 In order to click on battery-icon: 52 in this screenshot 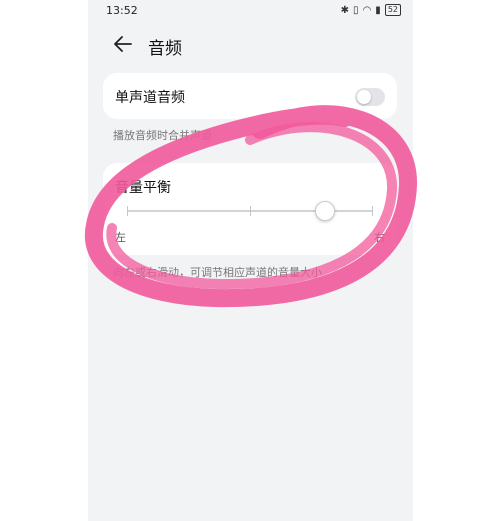, I will do `click(392, 10)`.